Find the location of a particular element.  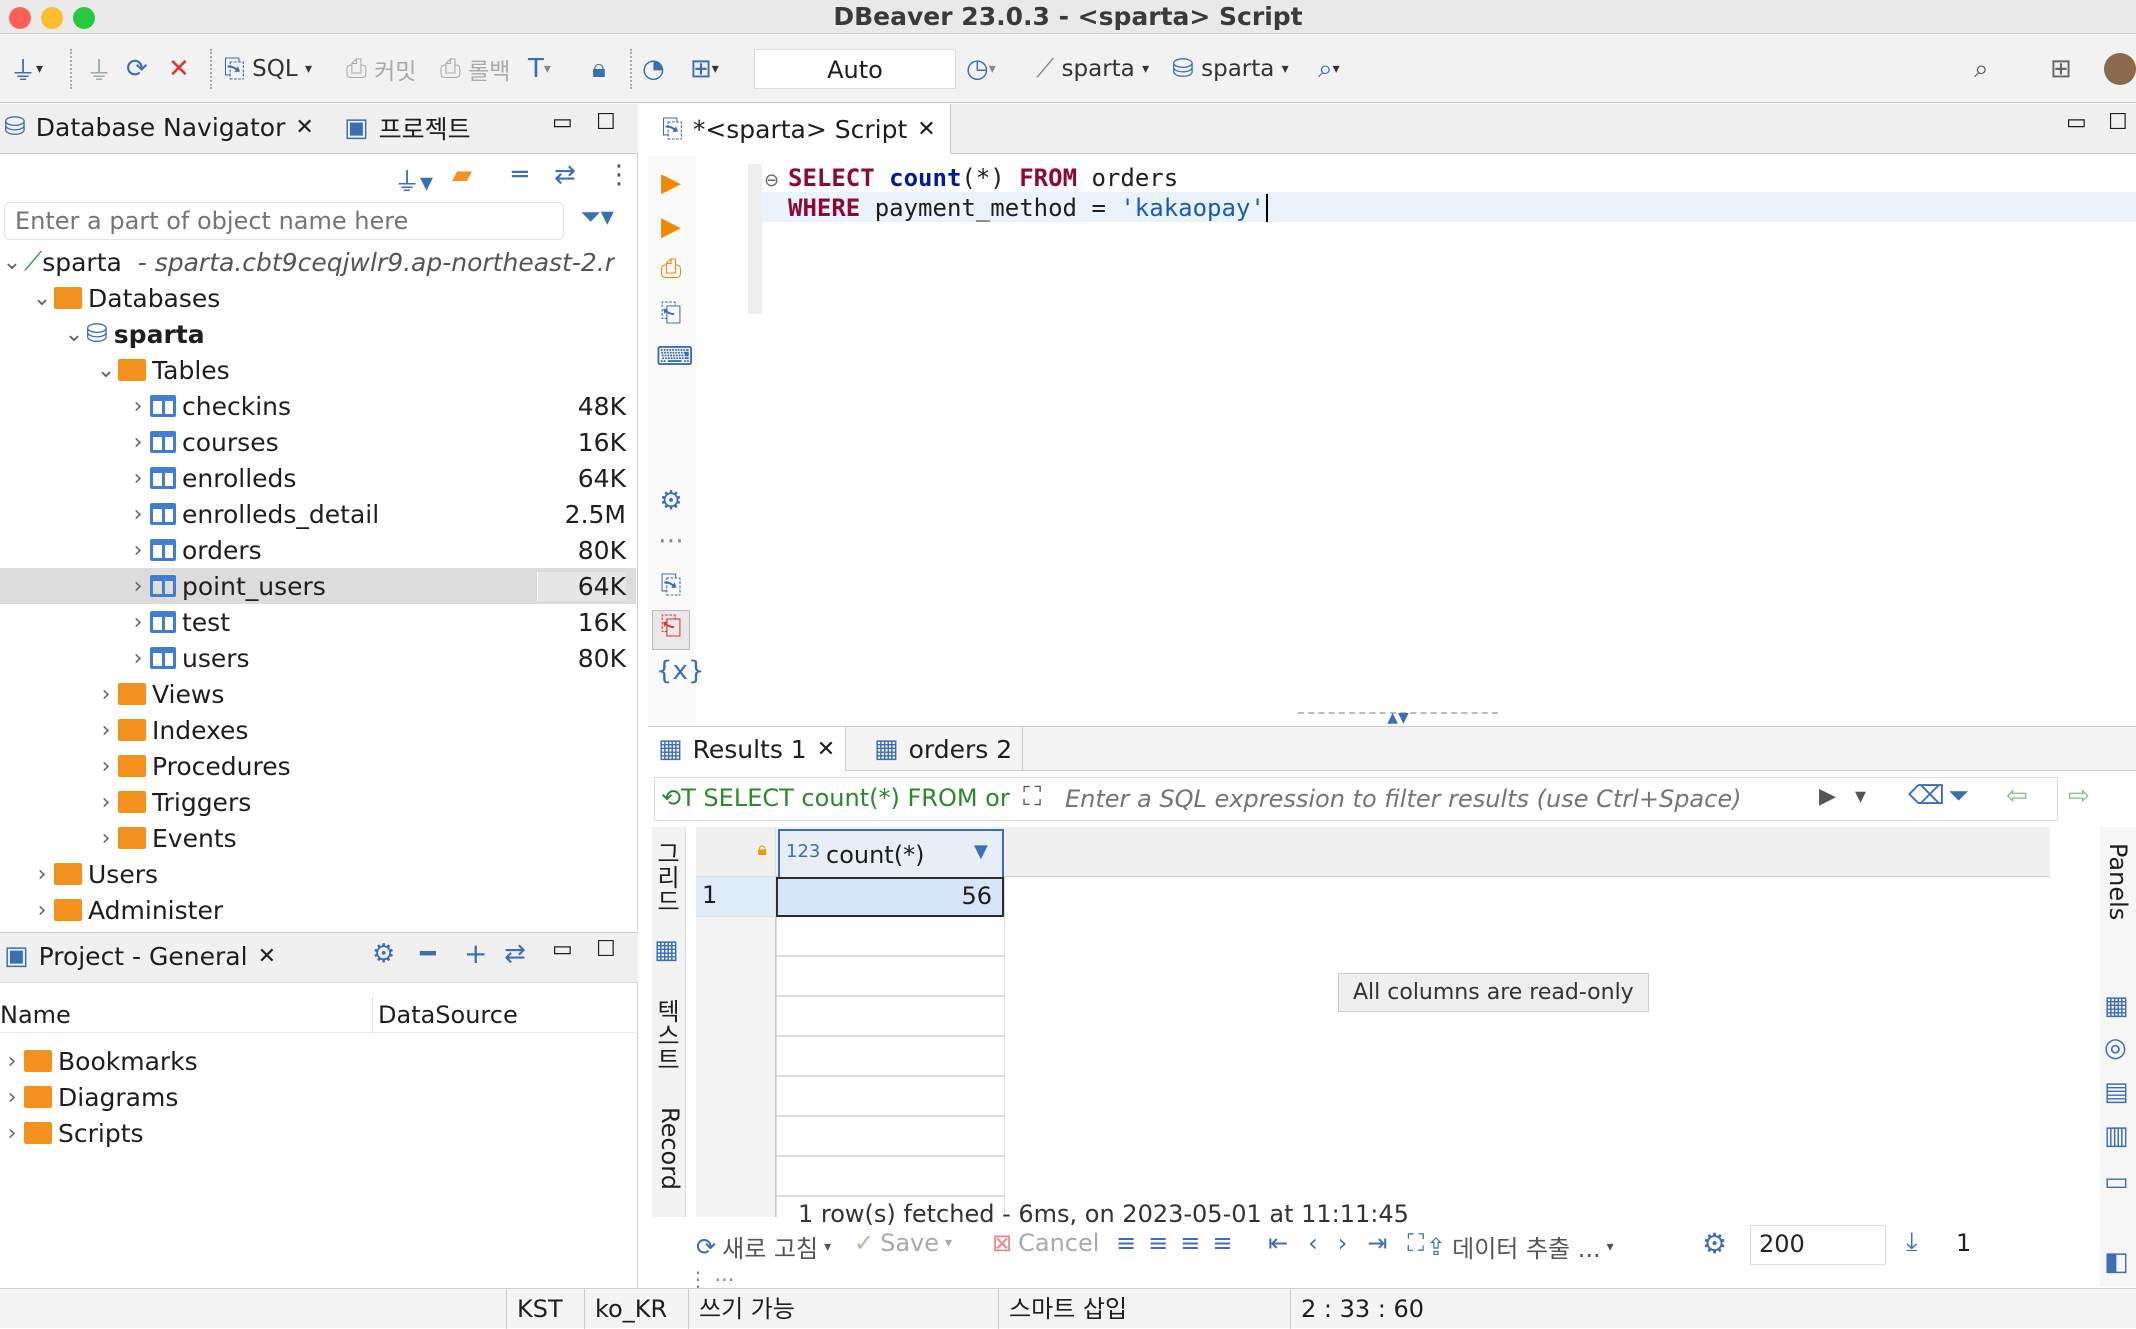

tree-table-users: › users 80K is located at coordinates (318, 658).